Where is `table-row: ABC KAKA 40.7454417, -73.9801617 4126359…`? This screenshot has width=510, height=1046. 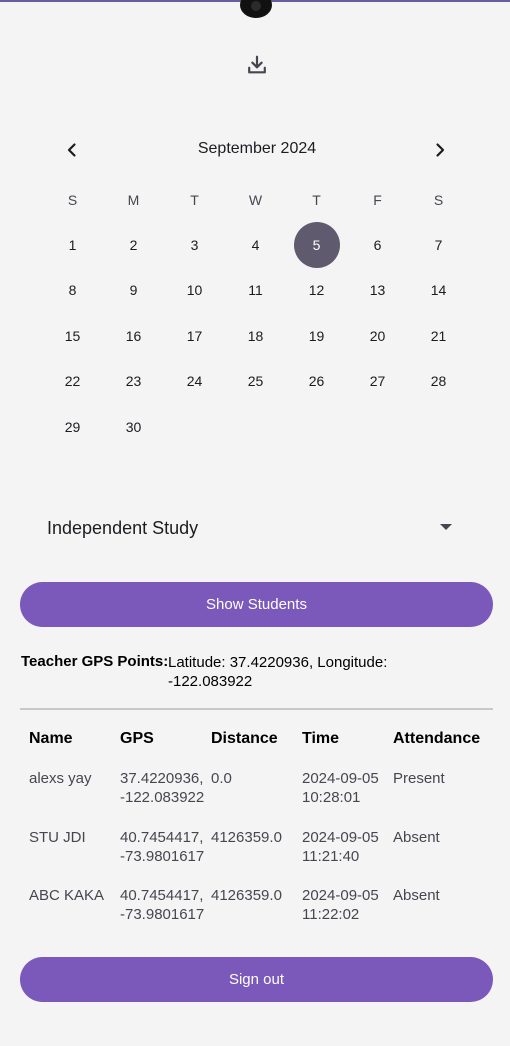
table-row: ABC KAKA 40.7454417, -73.9801617 4126359… is located at coordinates (264, 915).